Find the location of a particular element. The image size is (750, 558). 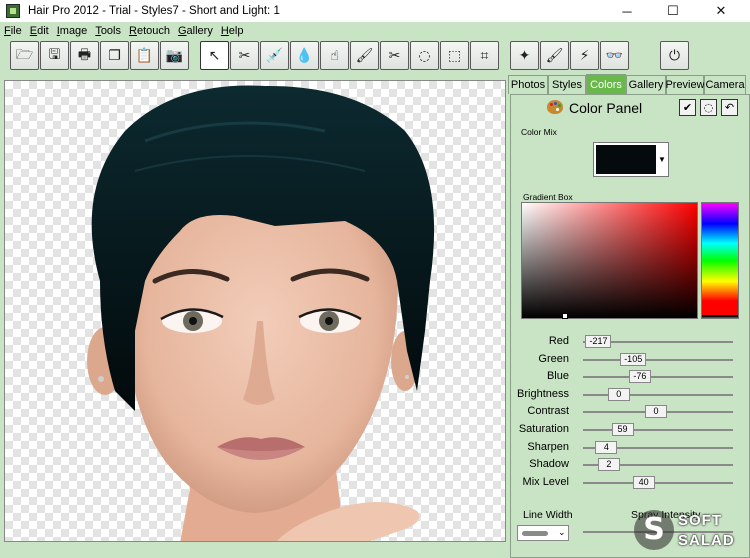

cut-tool-button: ✂ is located at coordinates (394, 55).